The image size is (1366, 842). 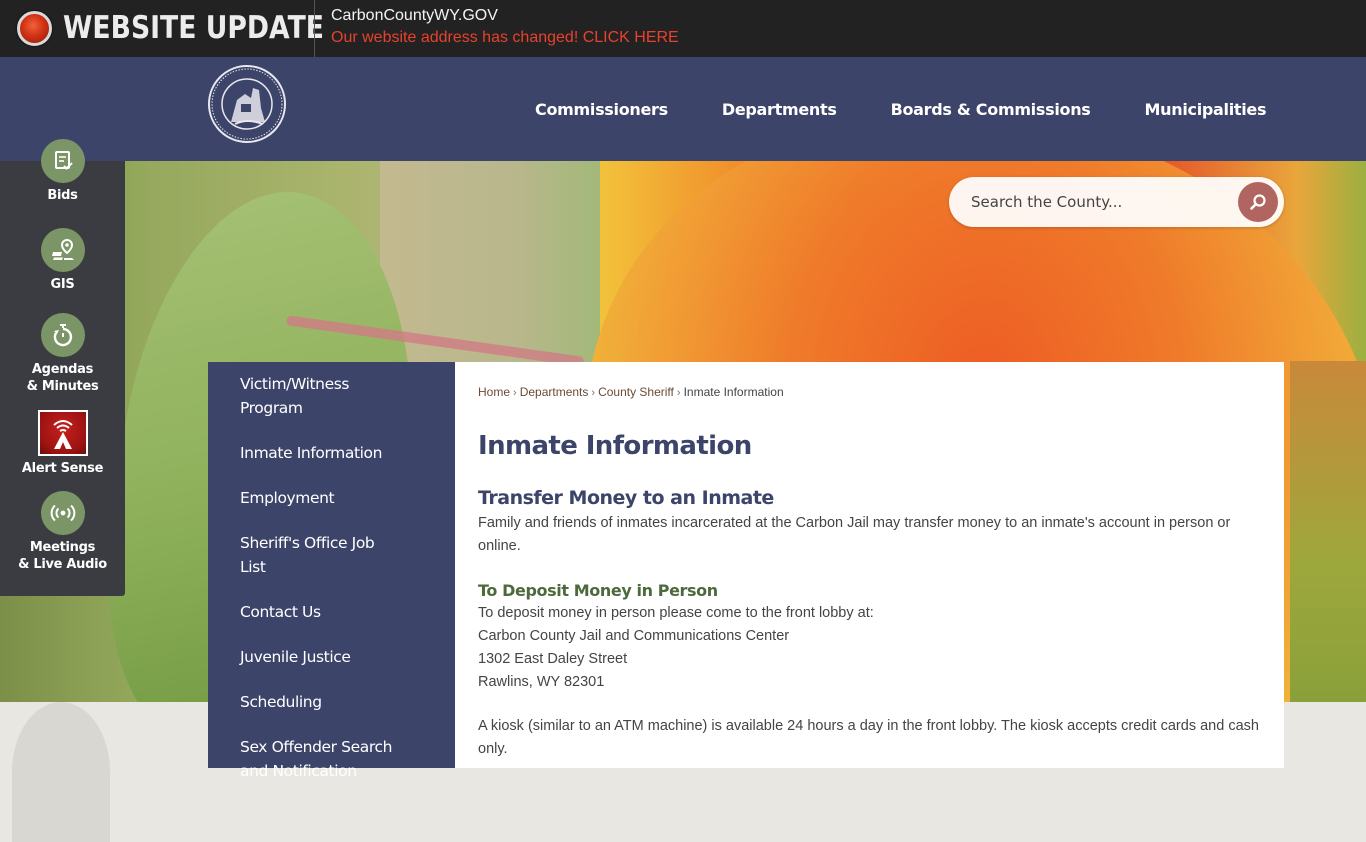 What do you see at coordinates (194, 28) in the screenshot?
I see `banner-title: WEBSITE UPDATE` at bounding box center [194, 28].